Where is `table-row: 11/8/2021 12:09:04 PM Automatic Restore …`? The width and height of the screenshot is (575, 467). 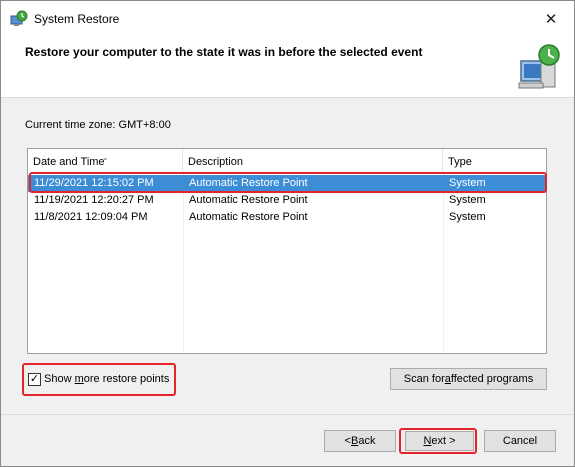 table-row: 11/8/2021 12:09:04 PM Automatic Restore … is located at coordinates (287, 217).